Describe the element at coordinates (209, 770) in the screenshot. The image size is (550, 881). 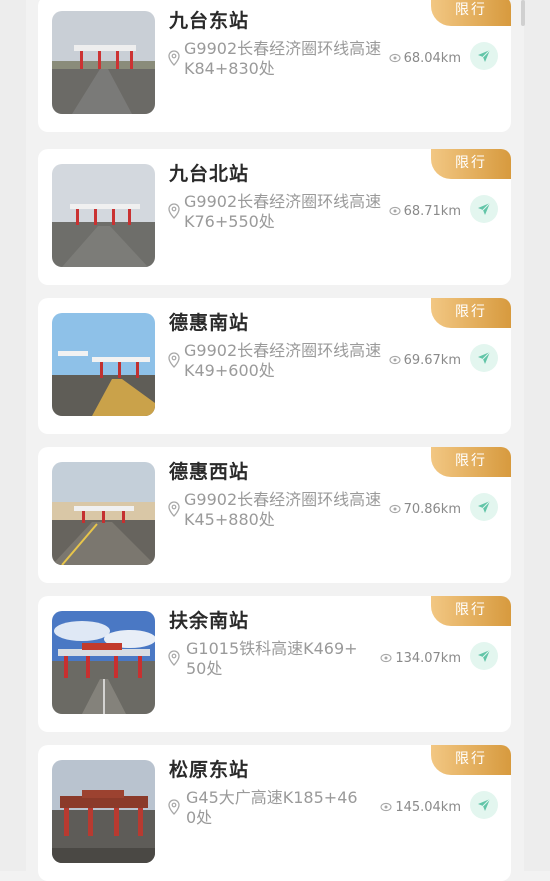
I see `station-name: 松原东站` at that location.